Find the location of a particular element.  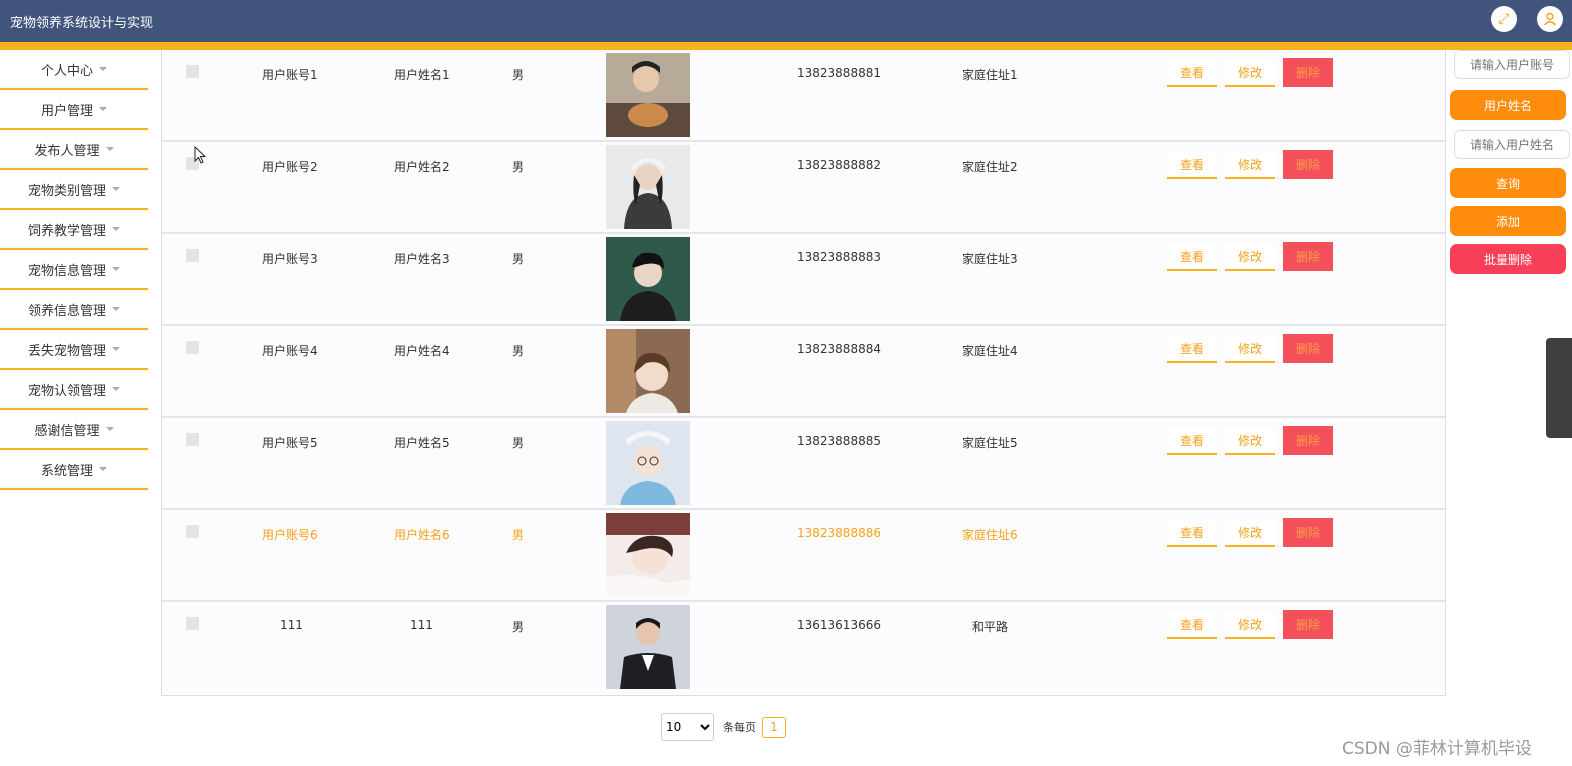

sidebar-item-label: 发布人管理 is located at coordinates (67, 151).